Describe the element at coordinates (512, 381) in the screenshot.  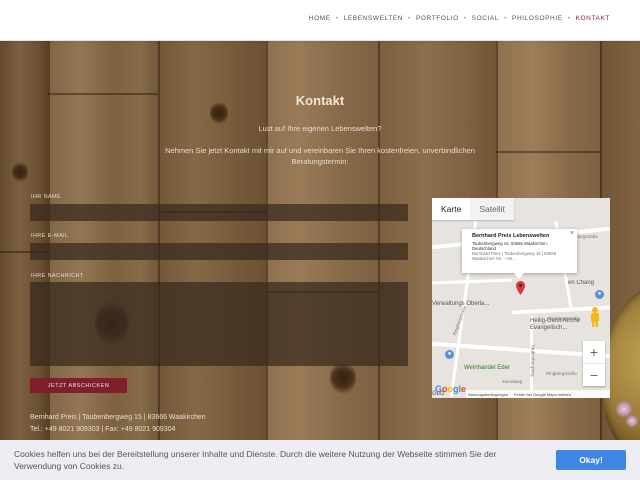
I see `street-label: Zeiselweg` at that location.